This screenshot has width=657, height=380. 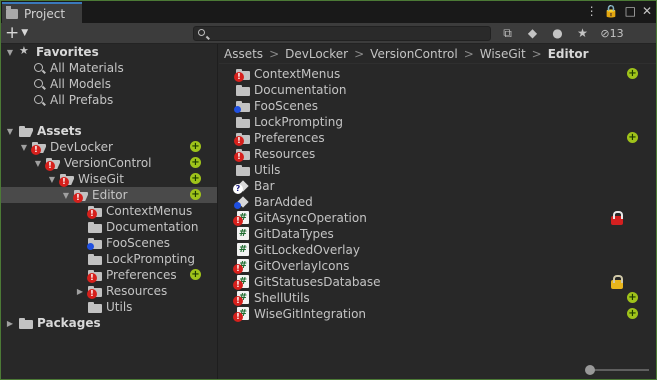 I want to click on breadcrumb-item: WiseGit, so click(x=503, y=54).